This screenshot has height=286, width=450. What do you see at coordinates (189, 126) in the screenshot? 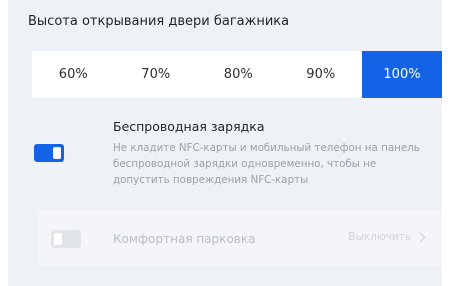
I see `wireless-charging-title: Беспроводная зарядка` at bounding box center [189, 126].